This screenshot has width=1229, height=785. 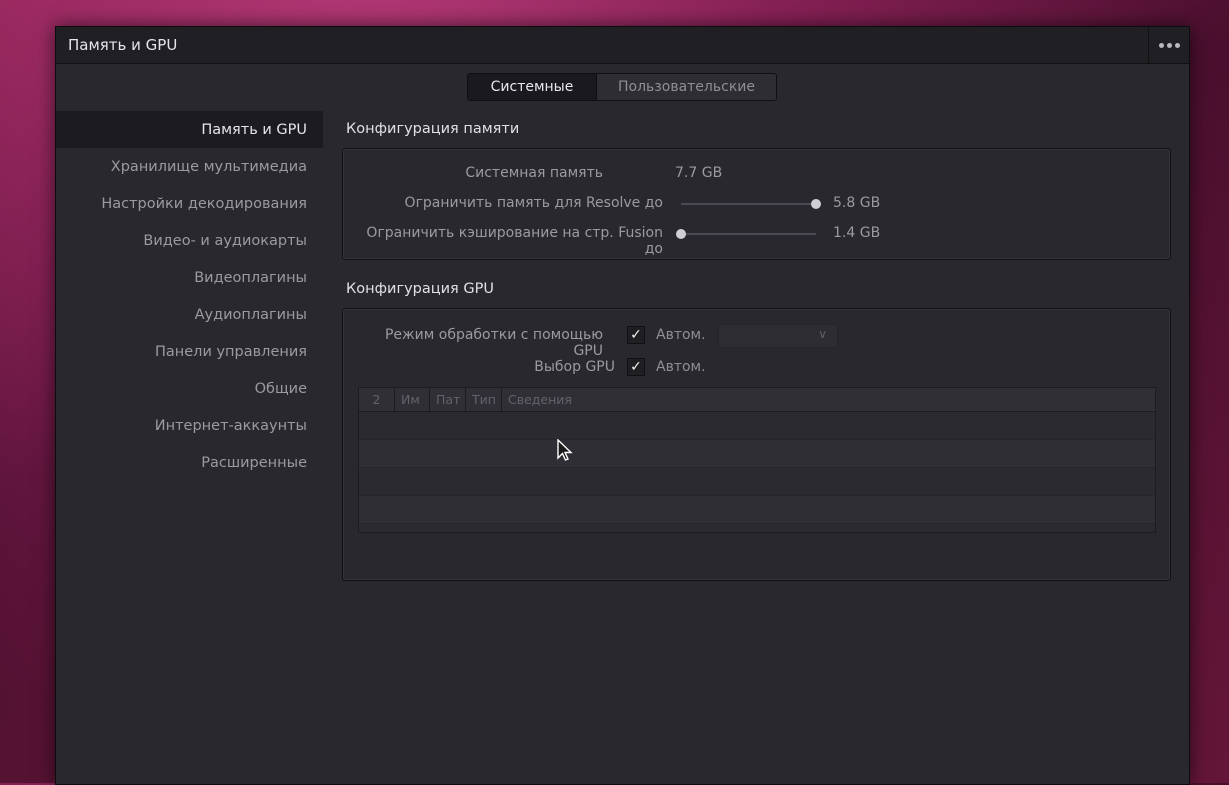 I want to click on gpu-mode-dropdown: ∨, so click(x=778, y=336).